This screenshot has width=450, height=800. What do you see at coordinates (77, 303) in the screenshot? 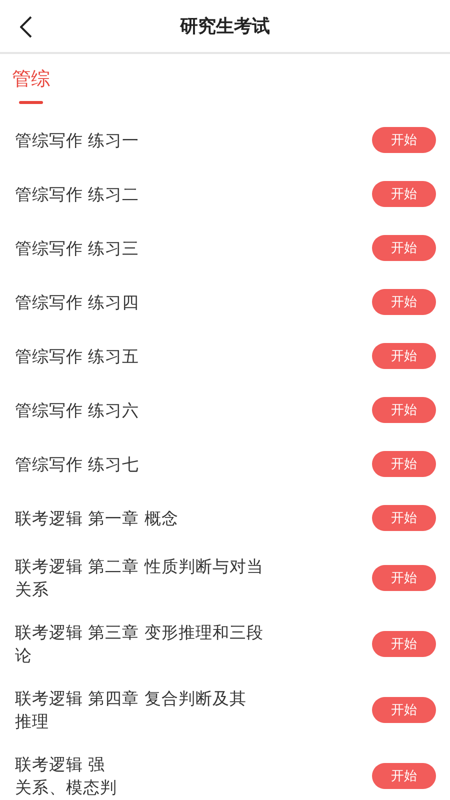
I see `exercise-title: 管综写作 练习四` at bounding box center [77, 303].